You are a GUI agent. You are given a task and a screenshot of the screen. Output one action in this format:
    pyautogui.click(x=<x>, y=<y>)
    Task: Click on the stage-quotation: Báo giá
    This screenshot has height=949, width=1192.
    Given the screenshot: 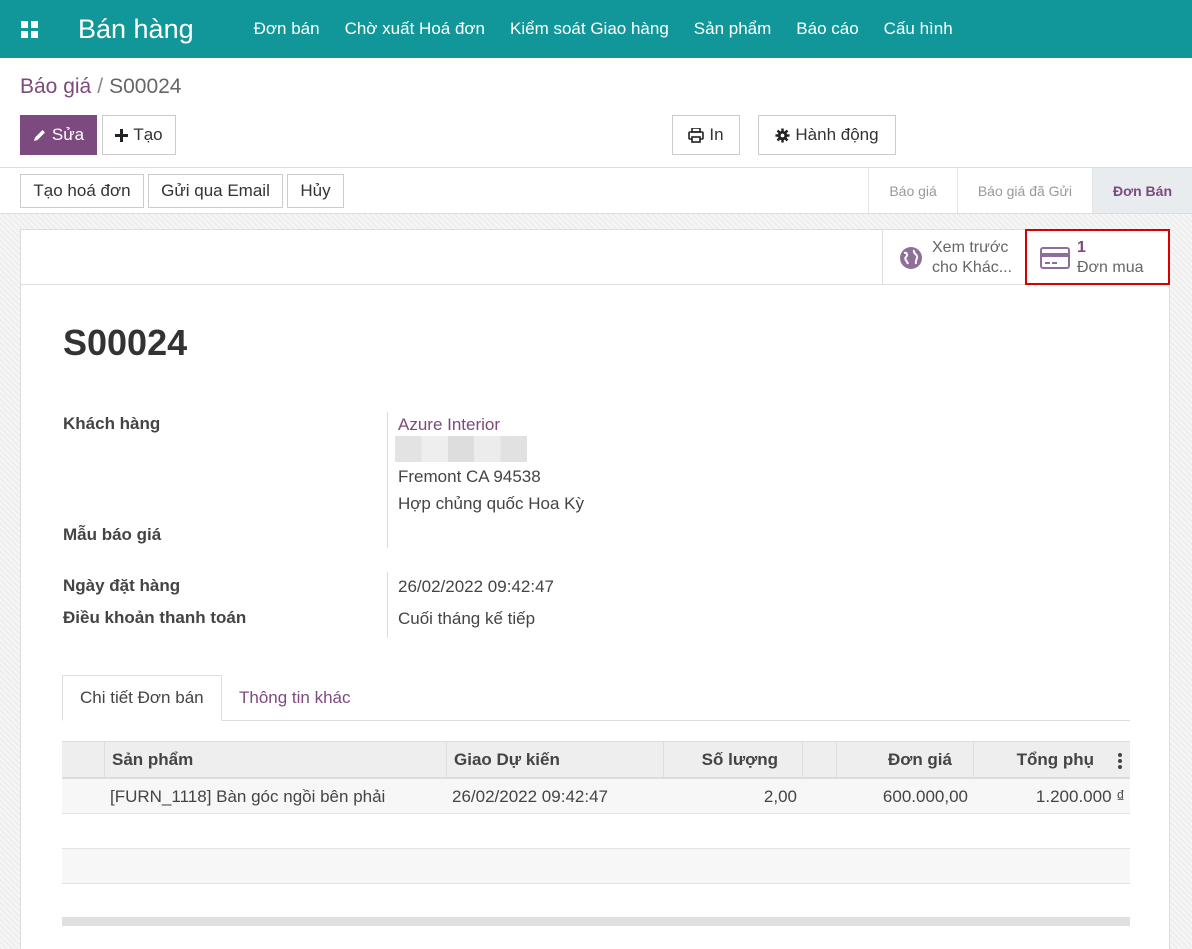 What is the action you would take?
    pyautogui.click(x=912, y=190)
    